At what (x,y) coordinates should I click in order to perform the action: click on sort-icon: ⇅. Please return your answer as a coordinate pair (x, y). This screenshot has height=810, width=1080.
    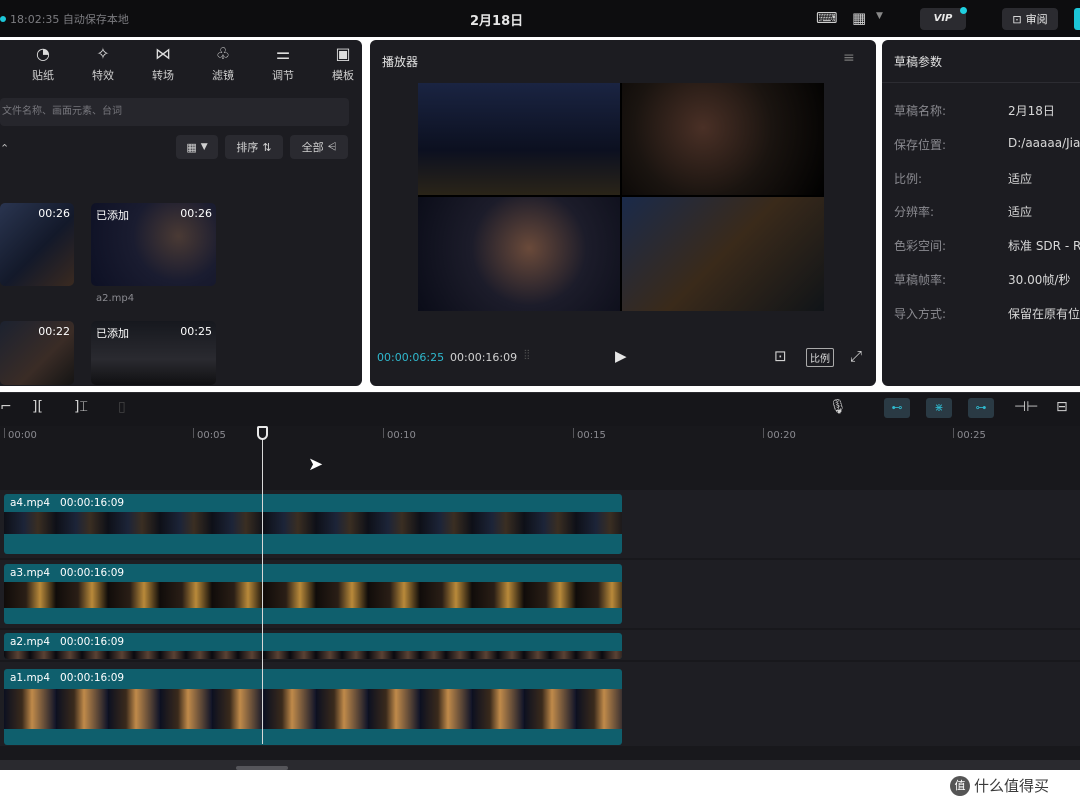
    Looking at the image, I should click on (267, 147).